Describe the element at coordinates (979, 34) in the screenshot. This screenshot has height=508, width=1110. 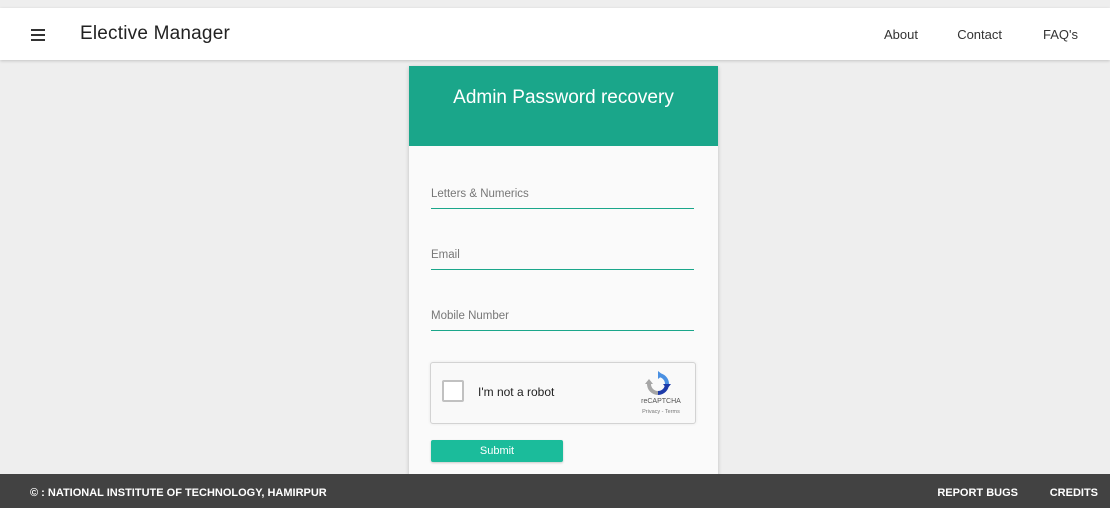
I see `nav-contact-link: Contact` at that location.